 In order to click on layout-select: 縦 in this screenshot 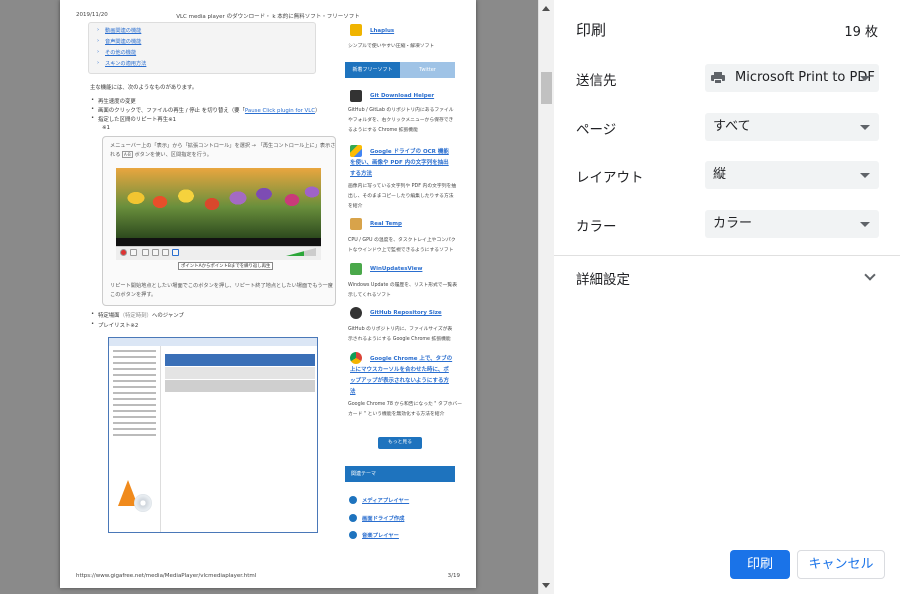, I will do `click(792, 175)`.